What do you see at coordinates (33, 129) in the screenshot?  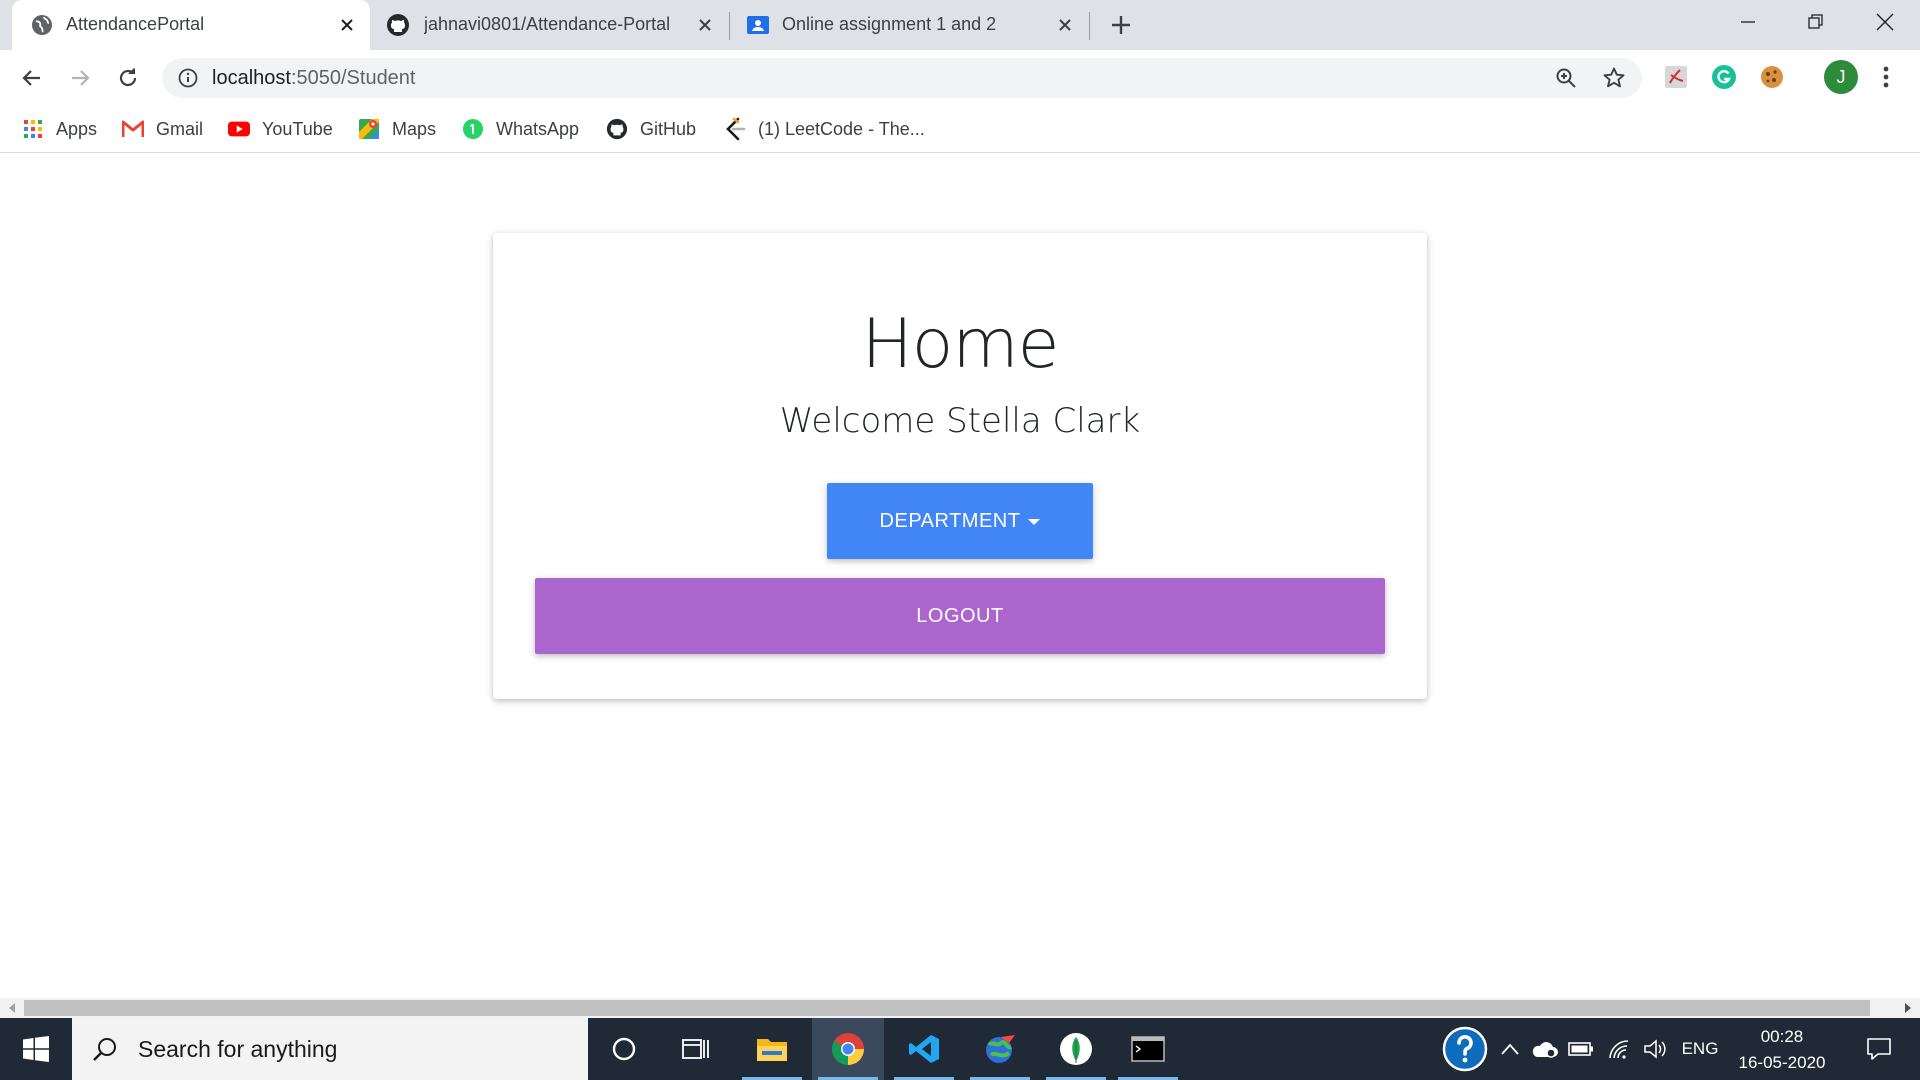 I see `apps-grid-icon` at bounding box center [33, 129].